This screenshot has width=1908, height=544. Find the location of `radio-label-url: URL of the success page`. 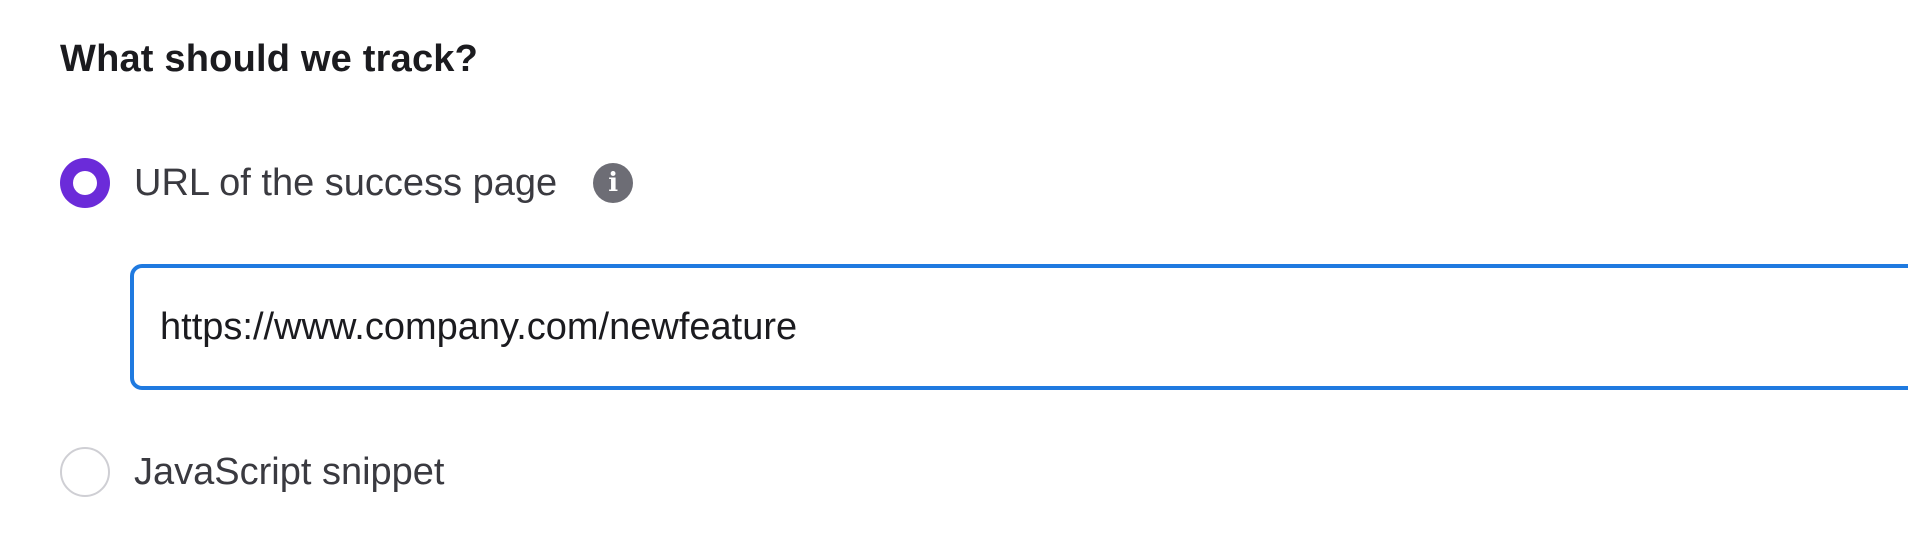

radio-label-url: URL of the success page is located at coordinates (345, 183).